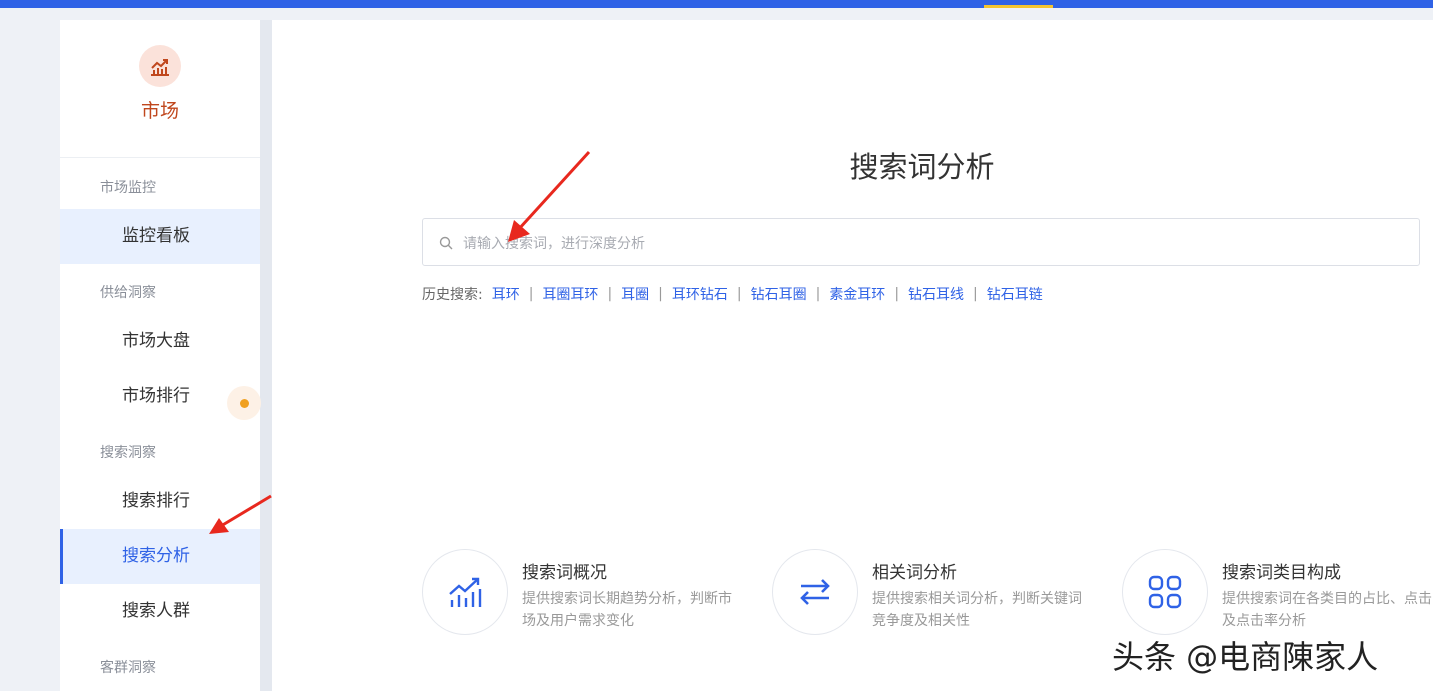  What do you see at coordinates (1245, 657) in the screenshot?
I see `watermark: 头条 @电商陳家人` at bounding box center [1245, 657].